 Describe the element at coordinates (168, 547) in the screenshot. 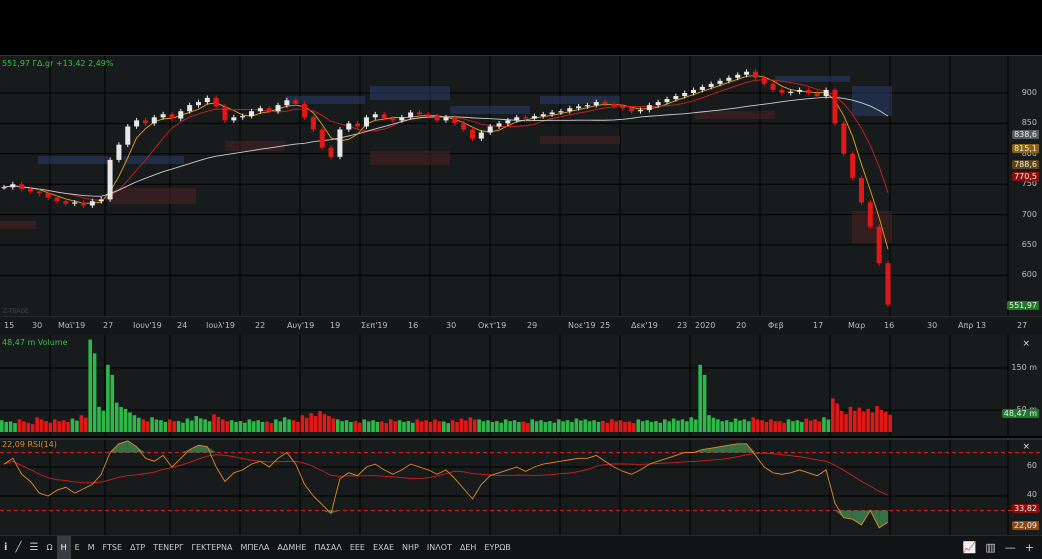

I see `toolbar-item: ΤΕΝΕΡΓ` at that location.